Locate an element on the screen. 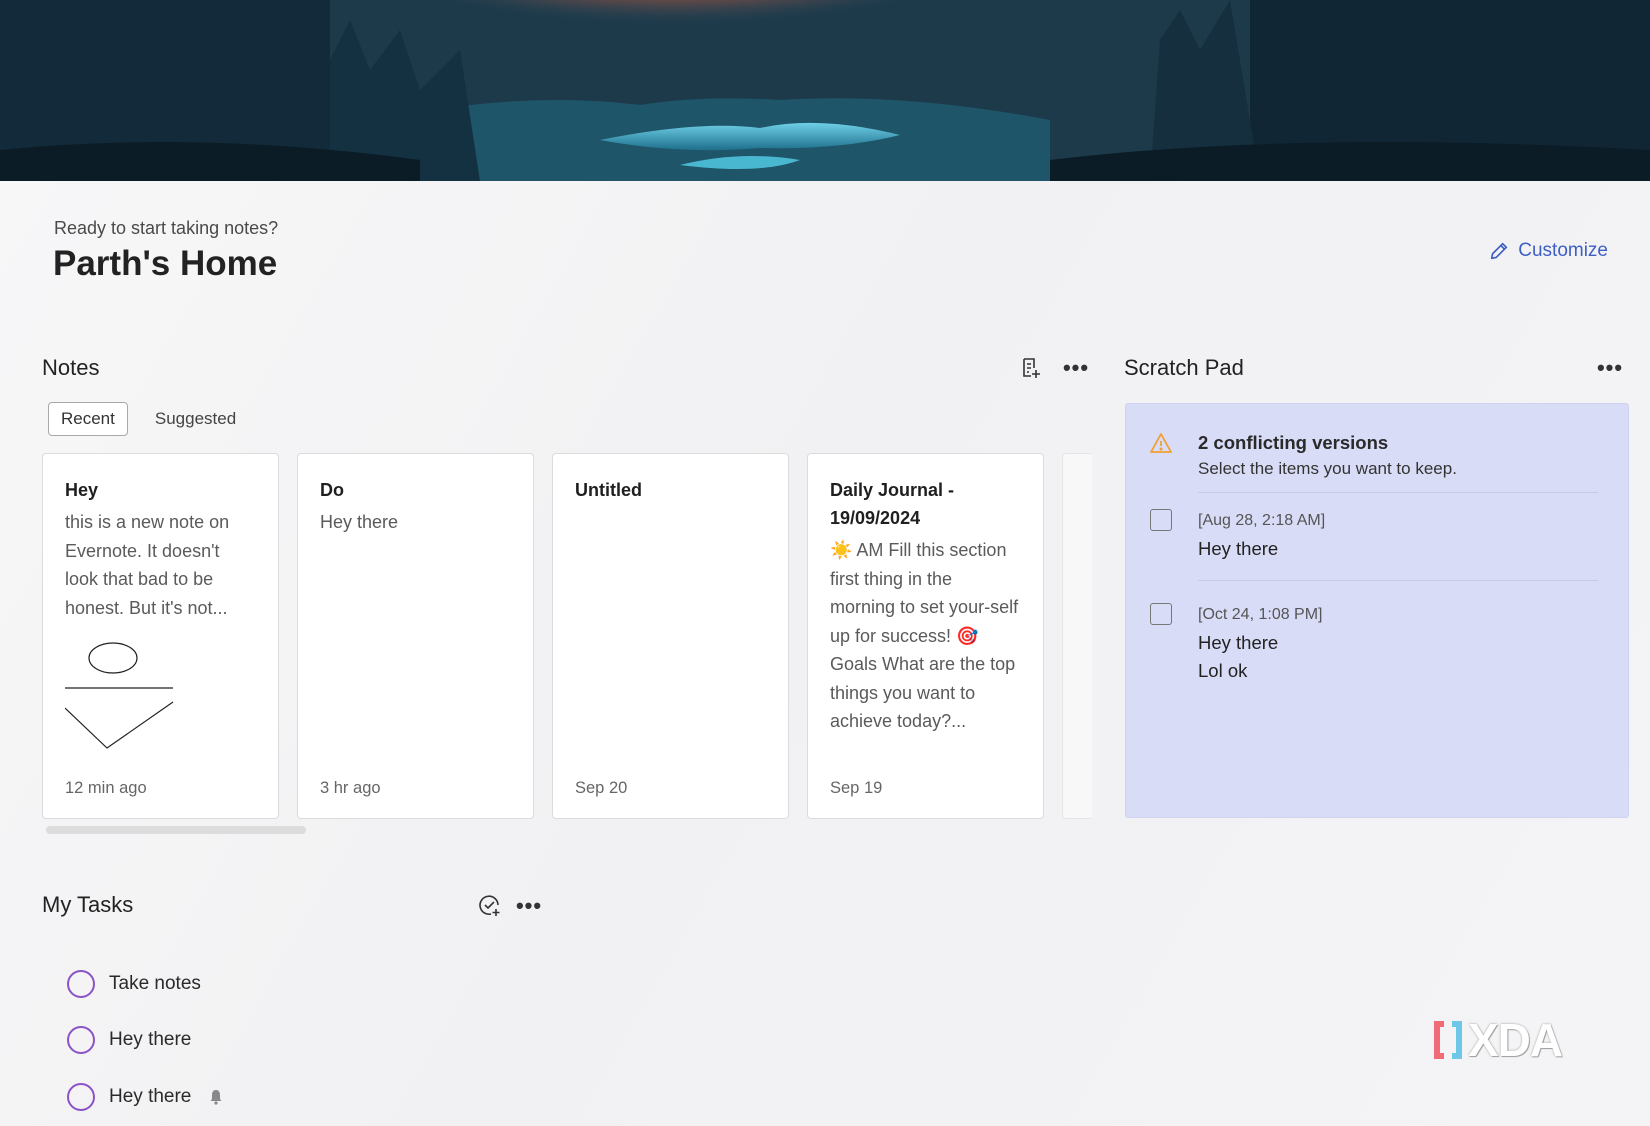  note-card: Untitled Sep 20 is located at coordinates (670, 636).